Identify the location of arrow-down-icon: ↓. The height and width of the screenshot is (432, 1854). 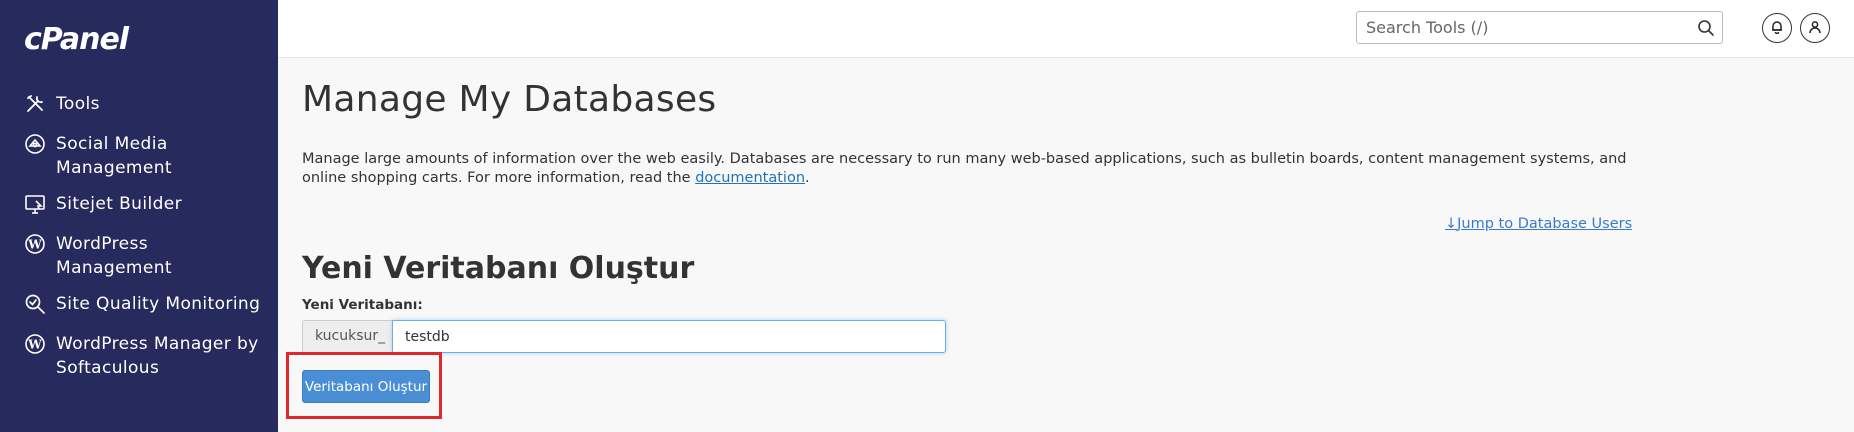
(1451, 224).